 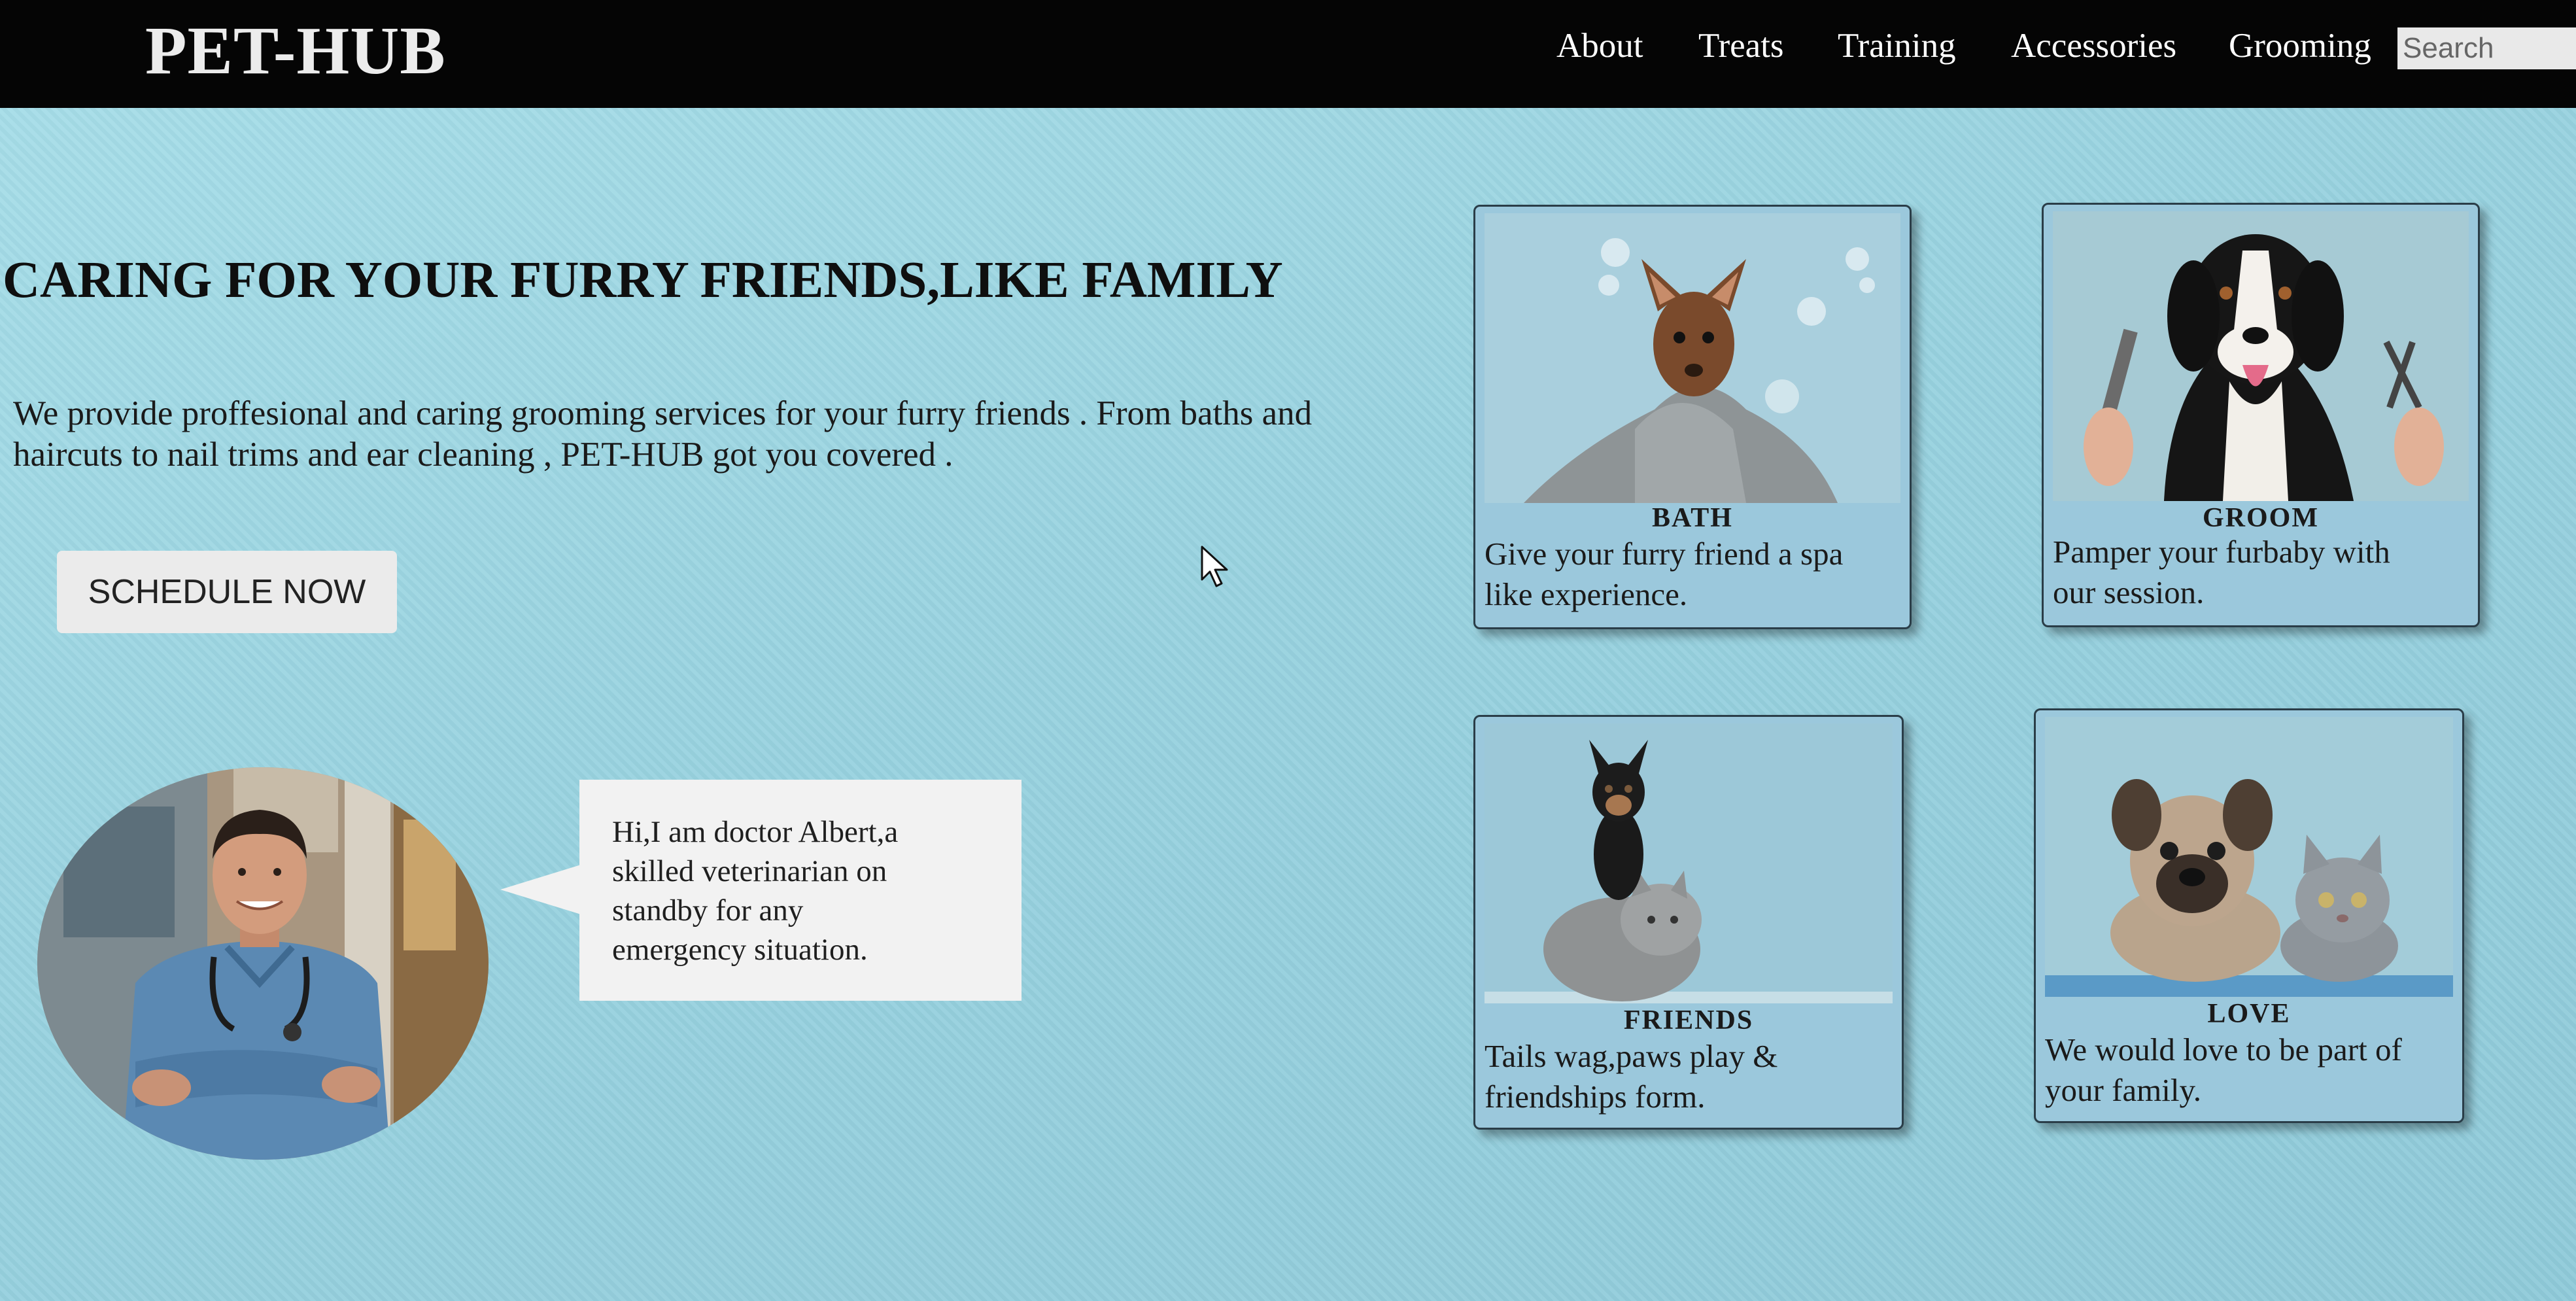 What do you see at coordinates (263, 963) in the screenshot?
I see `doctor-portrait` at bounding box center [263, 963].